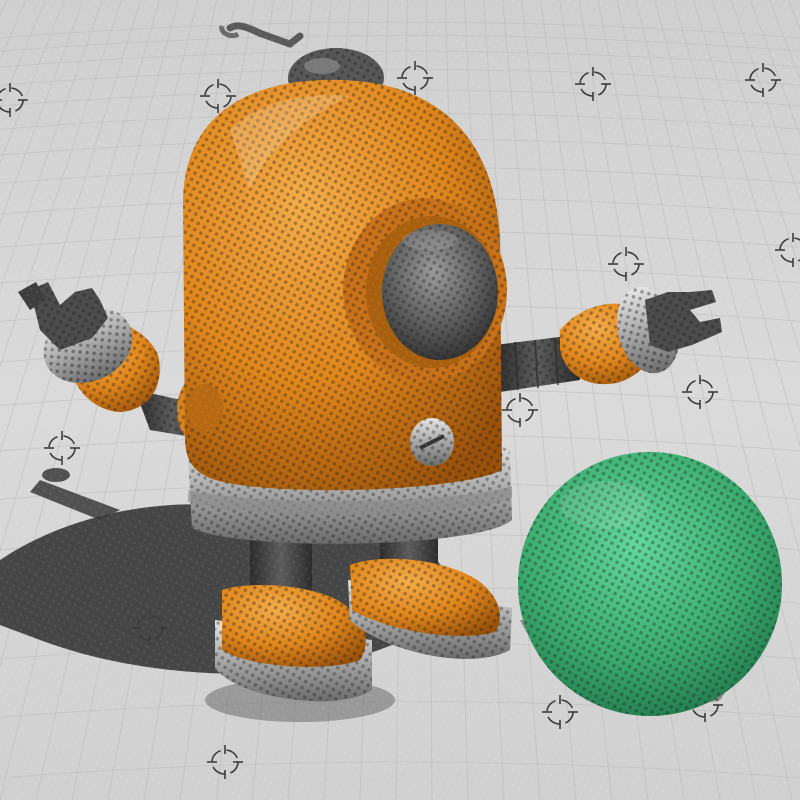  Describe the element at coordinates (650, 584) in the screenshot. I see `green-ball` at that location.